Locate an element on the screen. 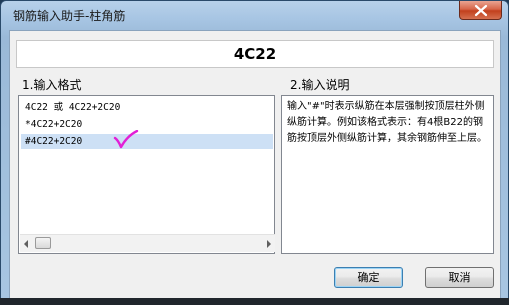 This screenshot has height=305, width=509. close-button is located at coordinates (480, 10).